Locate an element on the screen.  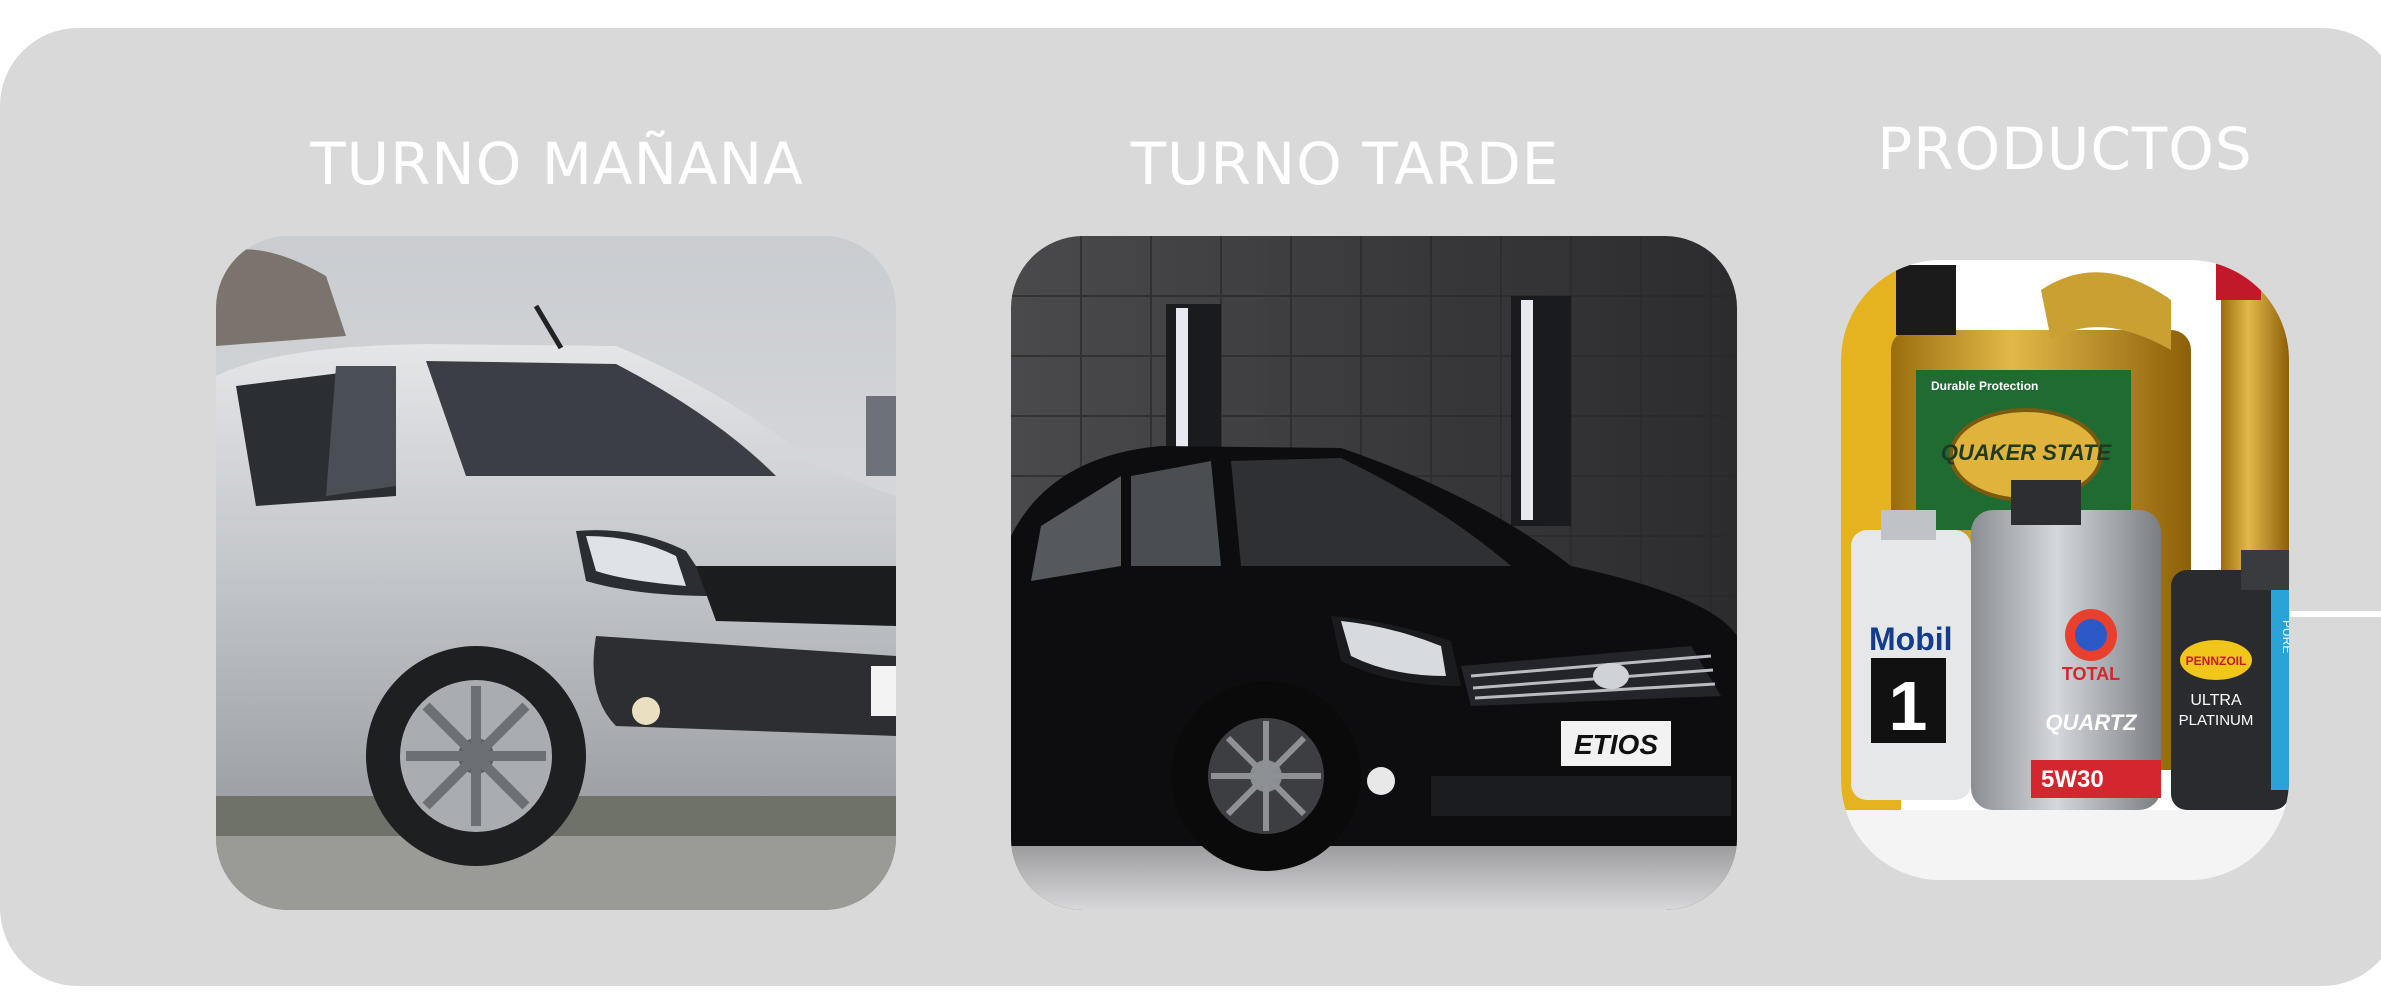
edge-divider-line is located at coordinates (2335, 614).